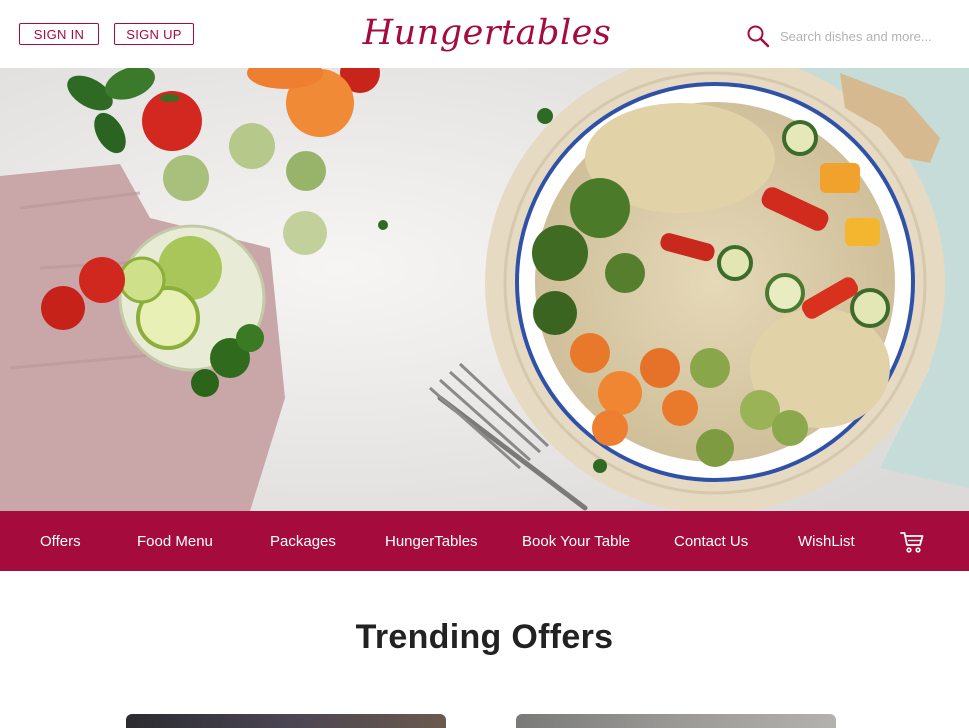  What do you see at coordinates (154, 34) in the screenshot?
I see `sign-up-button: SIGN UP` at bounding box center [154, 34].